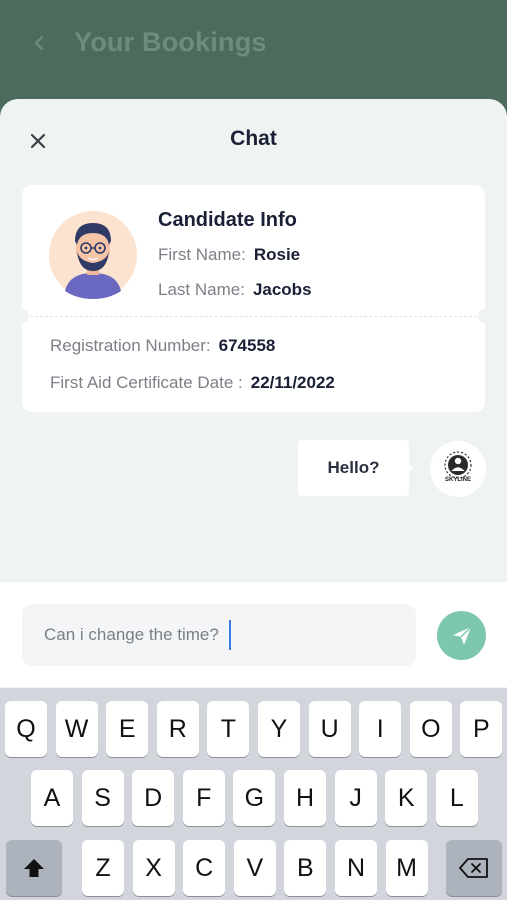 The width and height of the screenshot is (507, 900). I want to click on last-name-label: Last Name:, so click(201, 289).